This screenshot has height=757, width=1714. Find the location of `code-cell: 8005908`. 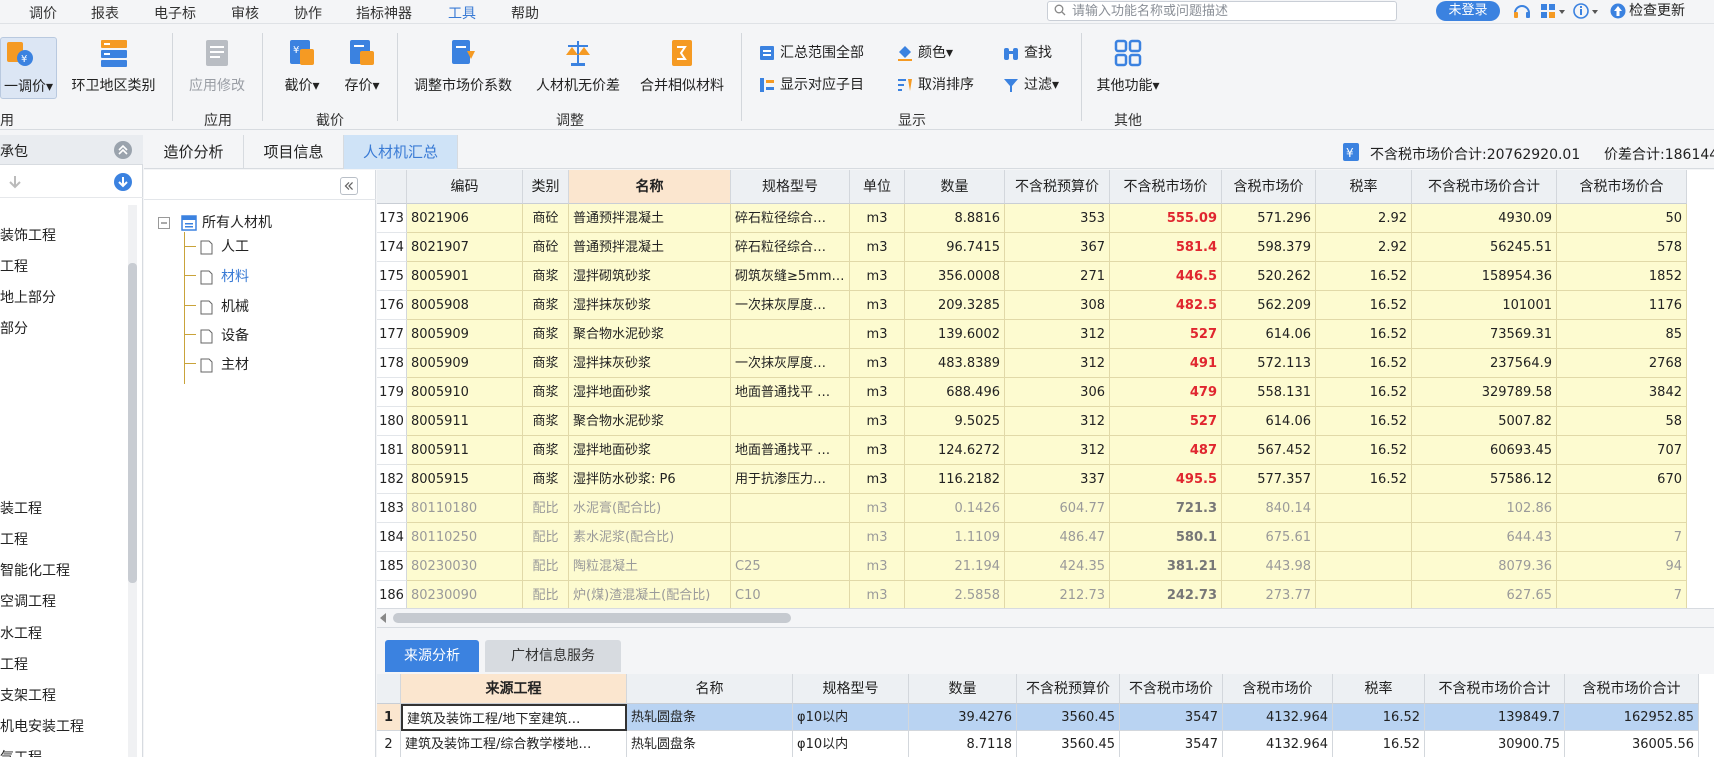

code-cell: 8005908 is located at coordinates (465, 305).